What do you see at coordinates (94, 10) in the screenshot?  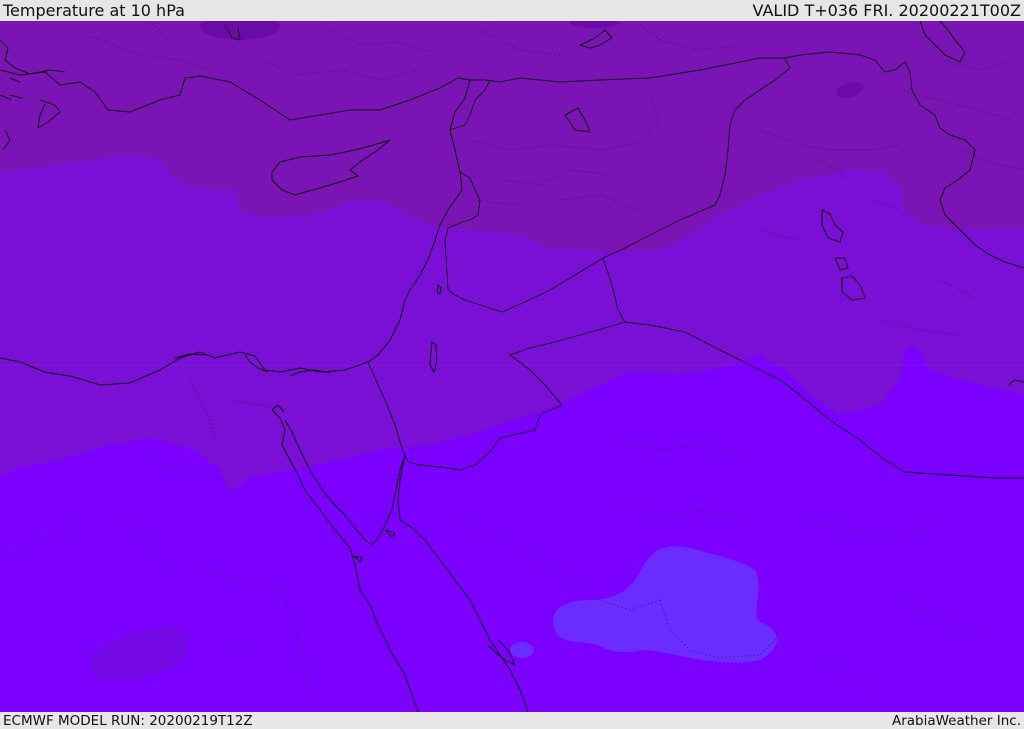 I see `map-title: Temperature at 10 hPa` at bounding box center [94, 10].